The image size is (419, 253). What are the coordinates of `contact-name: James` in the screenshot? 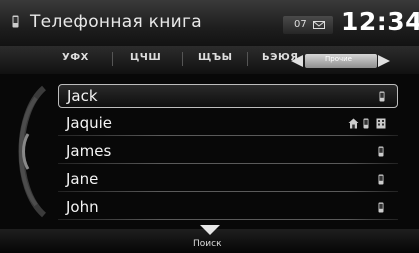 It's located at (89, 151).